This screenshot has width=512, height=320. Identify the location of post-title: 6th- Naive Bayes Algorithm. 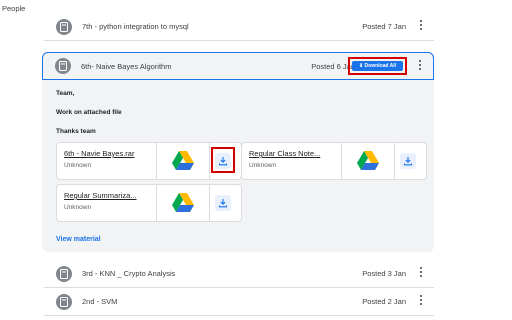
(126, 66).